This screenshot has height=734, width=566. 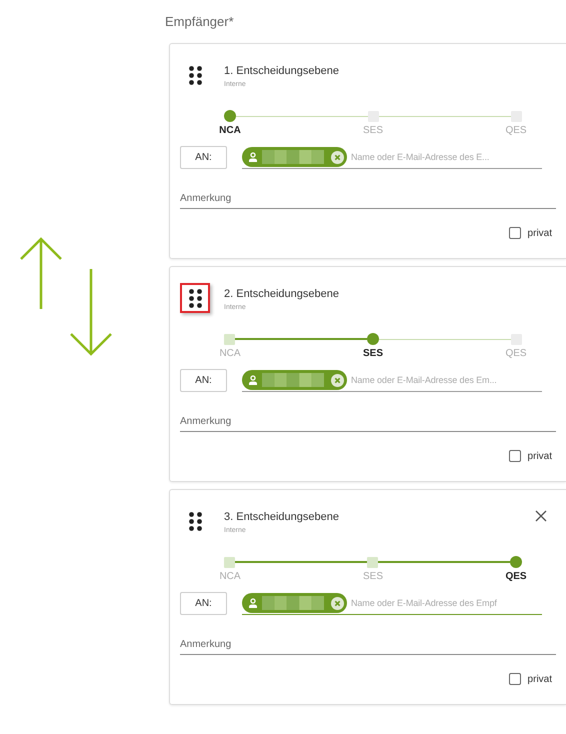 I want to click on drag-handle, so click(x=195, y=298).